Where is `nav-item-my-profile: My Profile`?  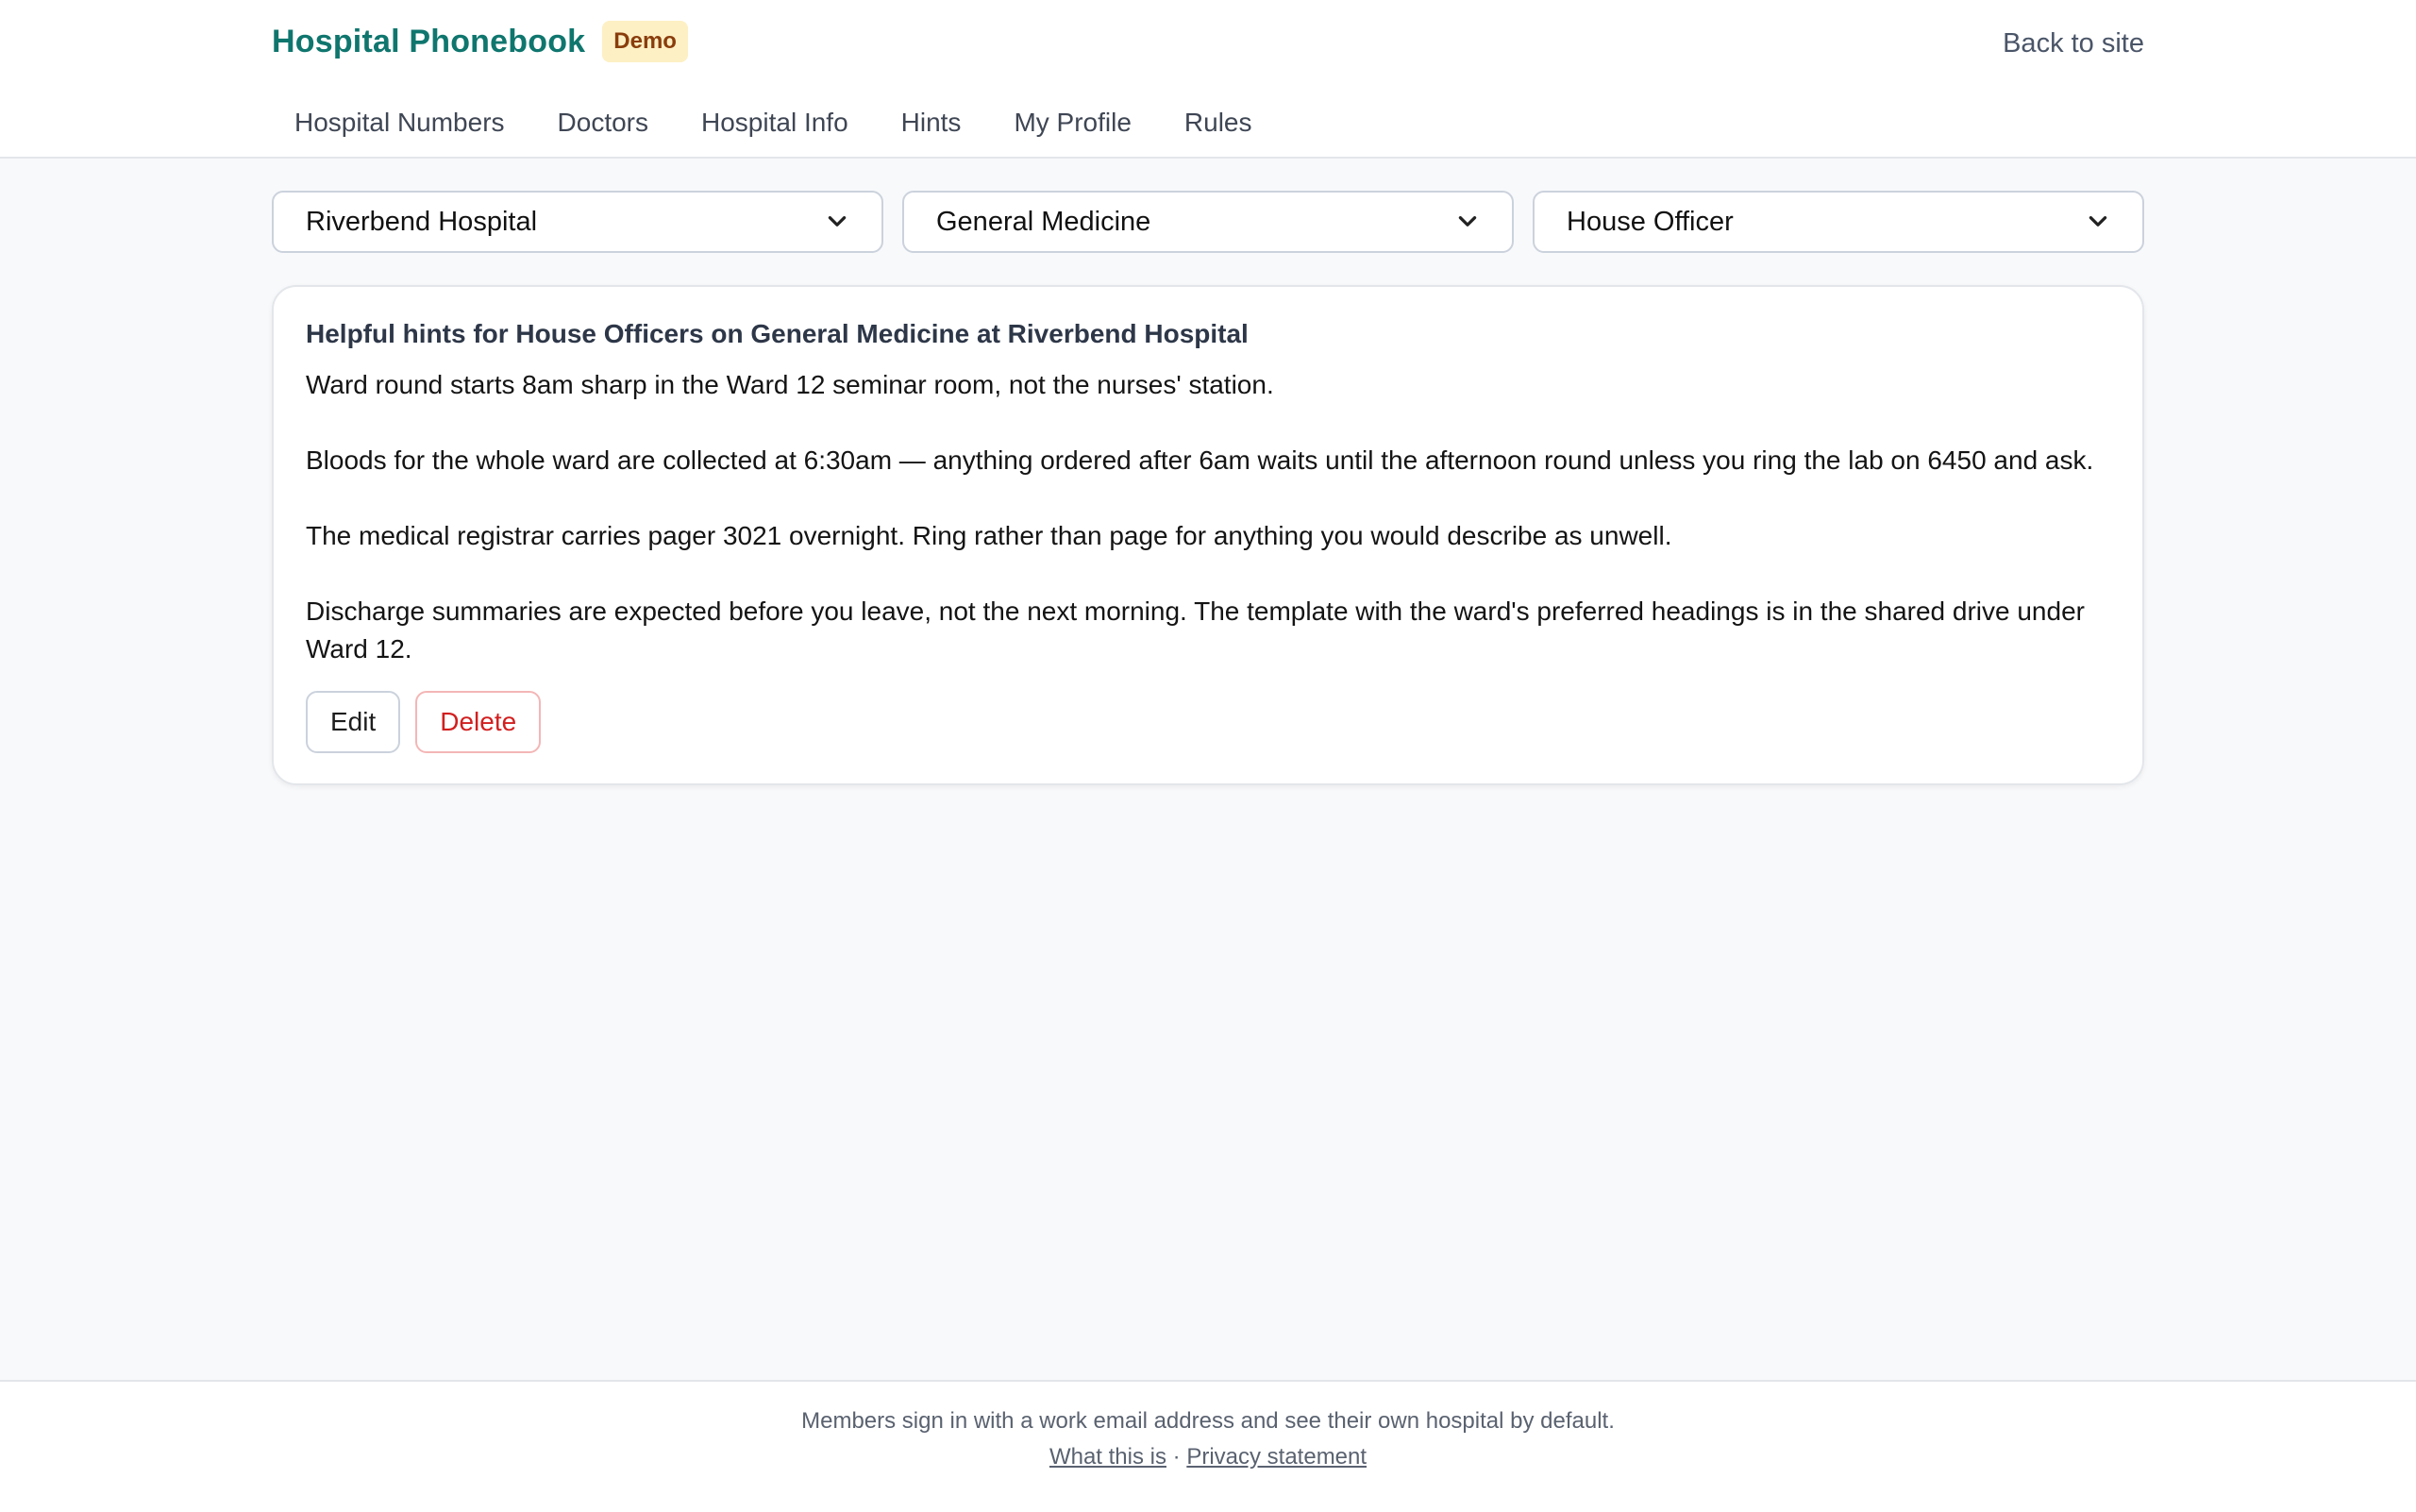
nav-item-my-profile: My Profile is located at coordinates (1072, 114).